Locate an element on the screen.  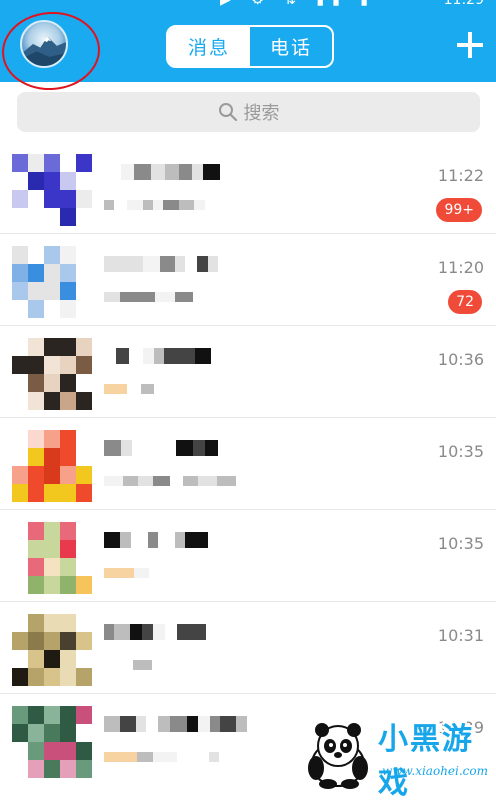
avatar-highlight-circle is located at coordinates (51, 51).